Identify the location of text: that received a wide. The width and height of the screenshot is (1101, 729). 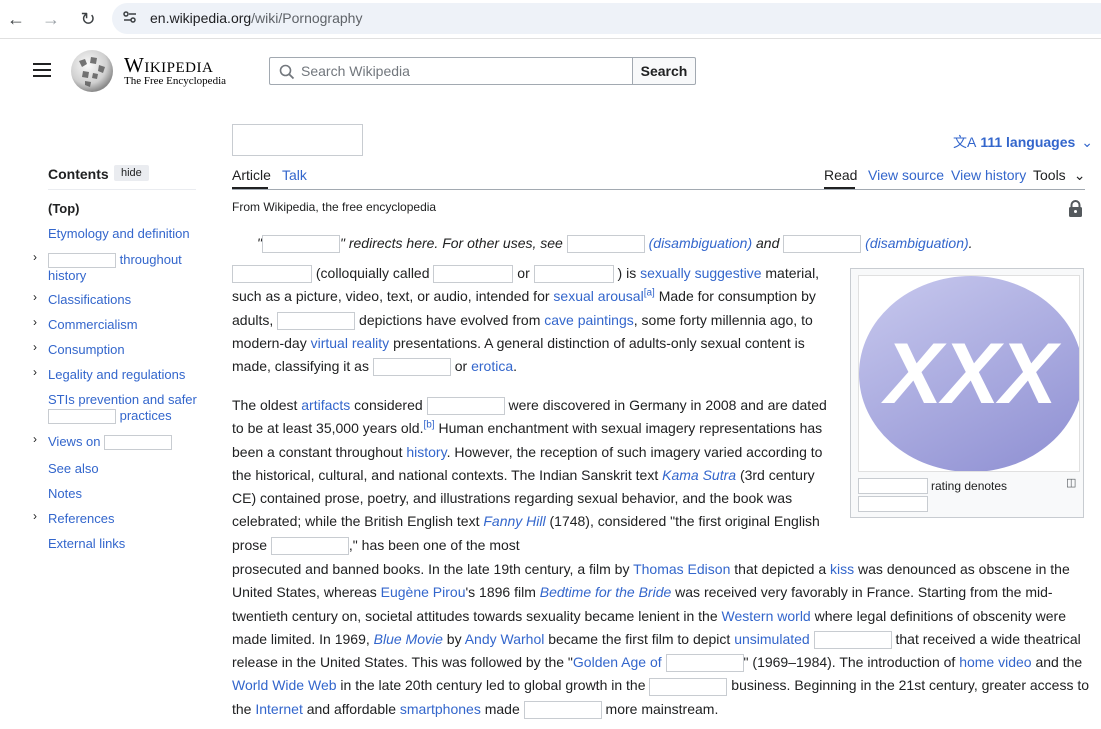
(958, 638).